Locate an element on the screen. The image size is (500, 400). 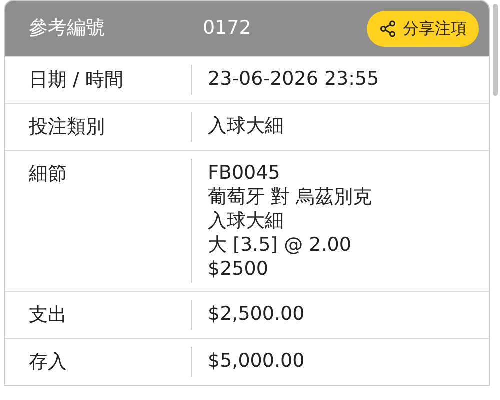
reference-label: 參考編號 is located at coordinates (67, 28).